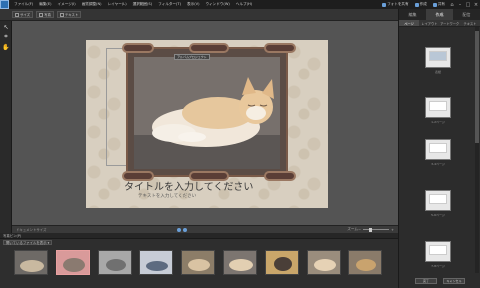  What do you see at coordinates (6, 47) in the screenshot?
I see `hand-tool-icon: ✋` at bounding box center [6, 47].